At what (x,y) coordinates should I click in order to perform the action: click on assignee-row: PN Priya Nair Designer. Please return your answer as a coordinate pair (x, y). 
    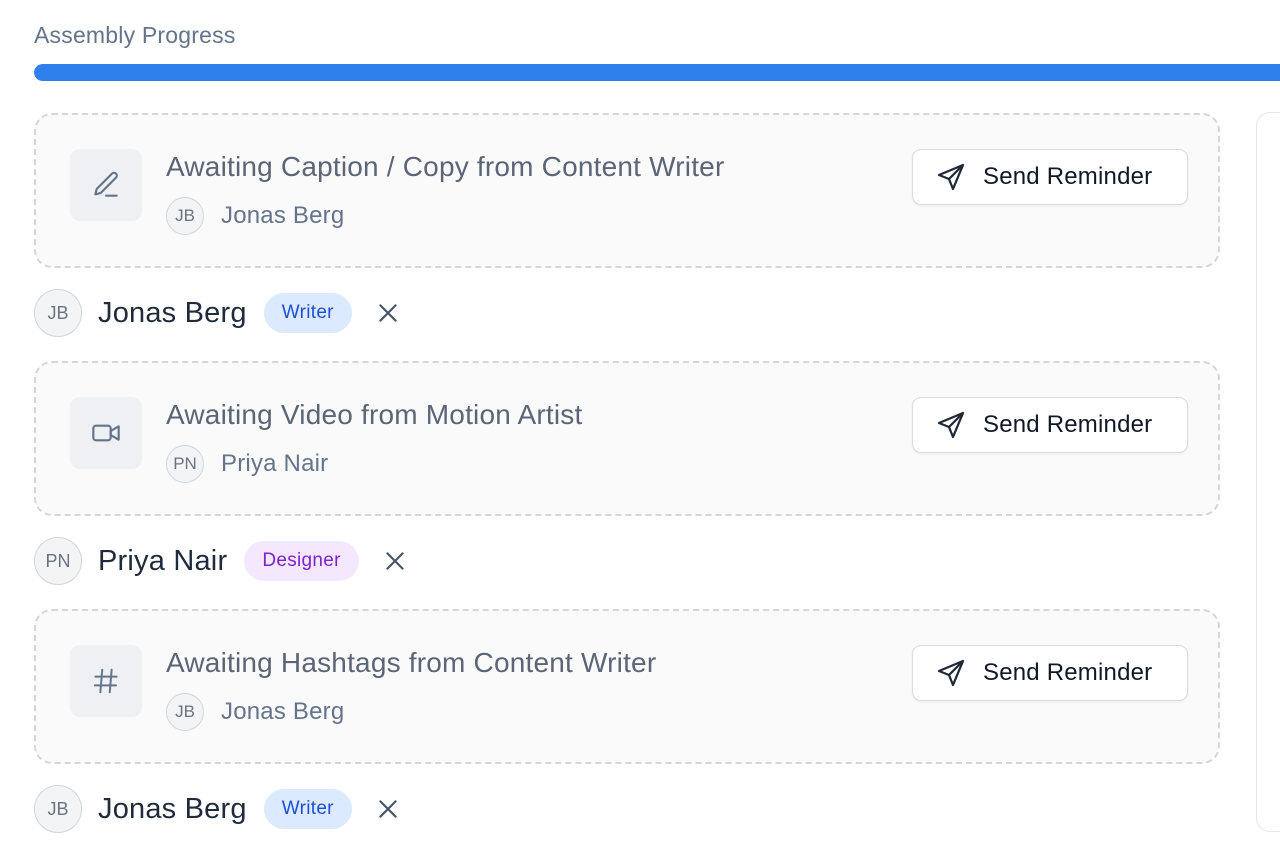
    Looking at the image, I should click on (221, 561).